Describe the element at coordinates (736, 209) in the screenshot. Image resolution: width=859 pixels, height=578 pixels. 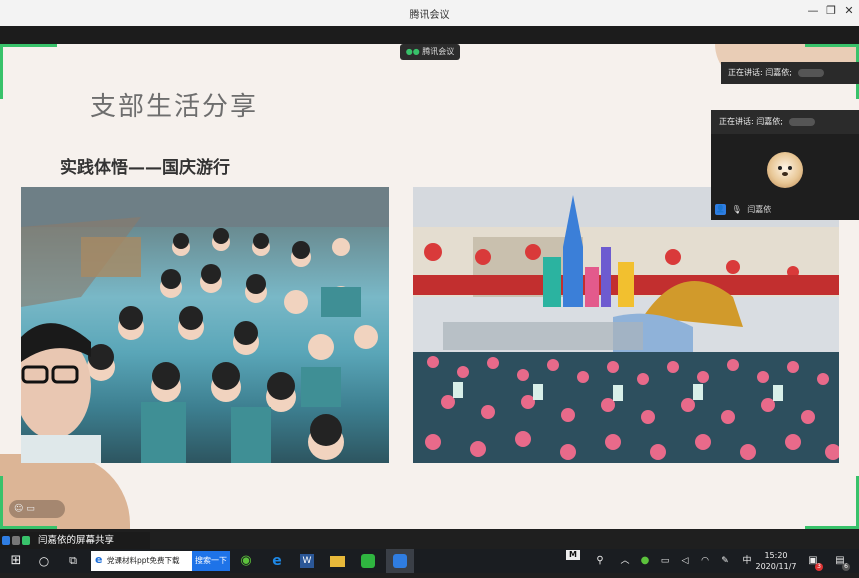
I see `mic-icon: 🎙` at that location.